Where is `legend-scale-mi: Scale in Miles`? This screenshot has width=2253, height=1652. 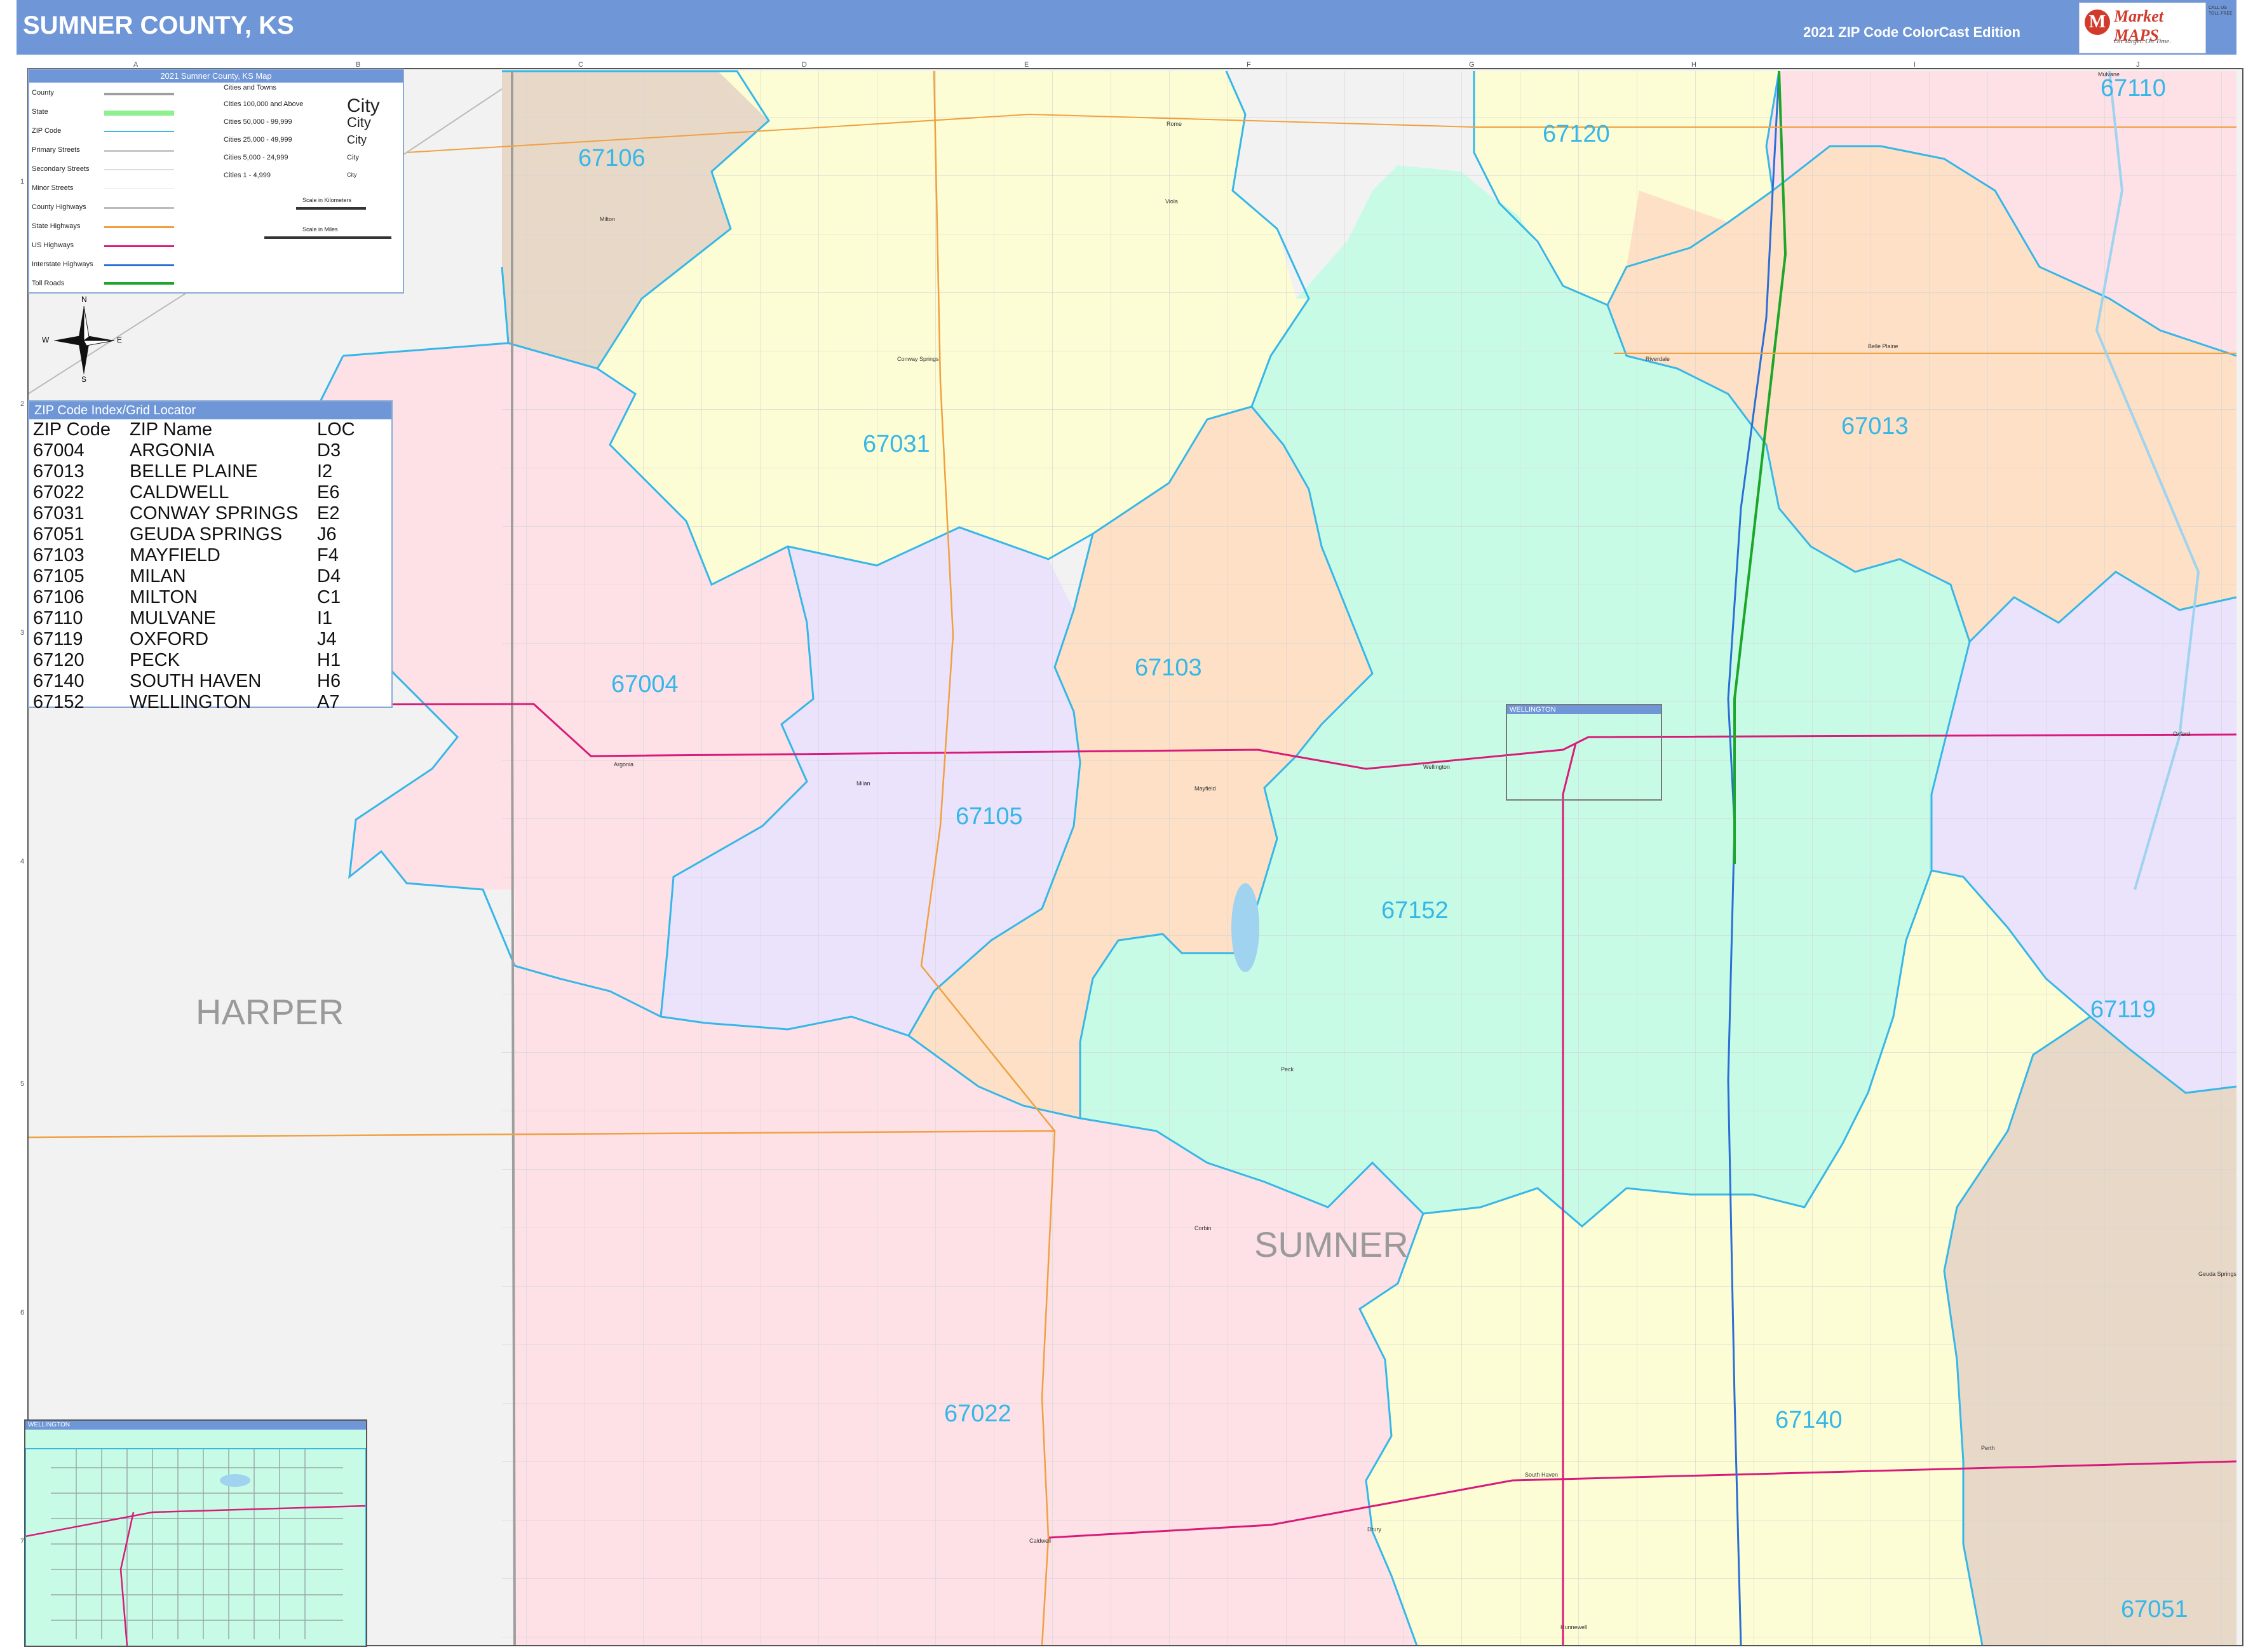 legend-scale-mi: Scale in Miles is located at coordinates (320, 230).